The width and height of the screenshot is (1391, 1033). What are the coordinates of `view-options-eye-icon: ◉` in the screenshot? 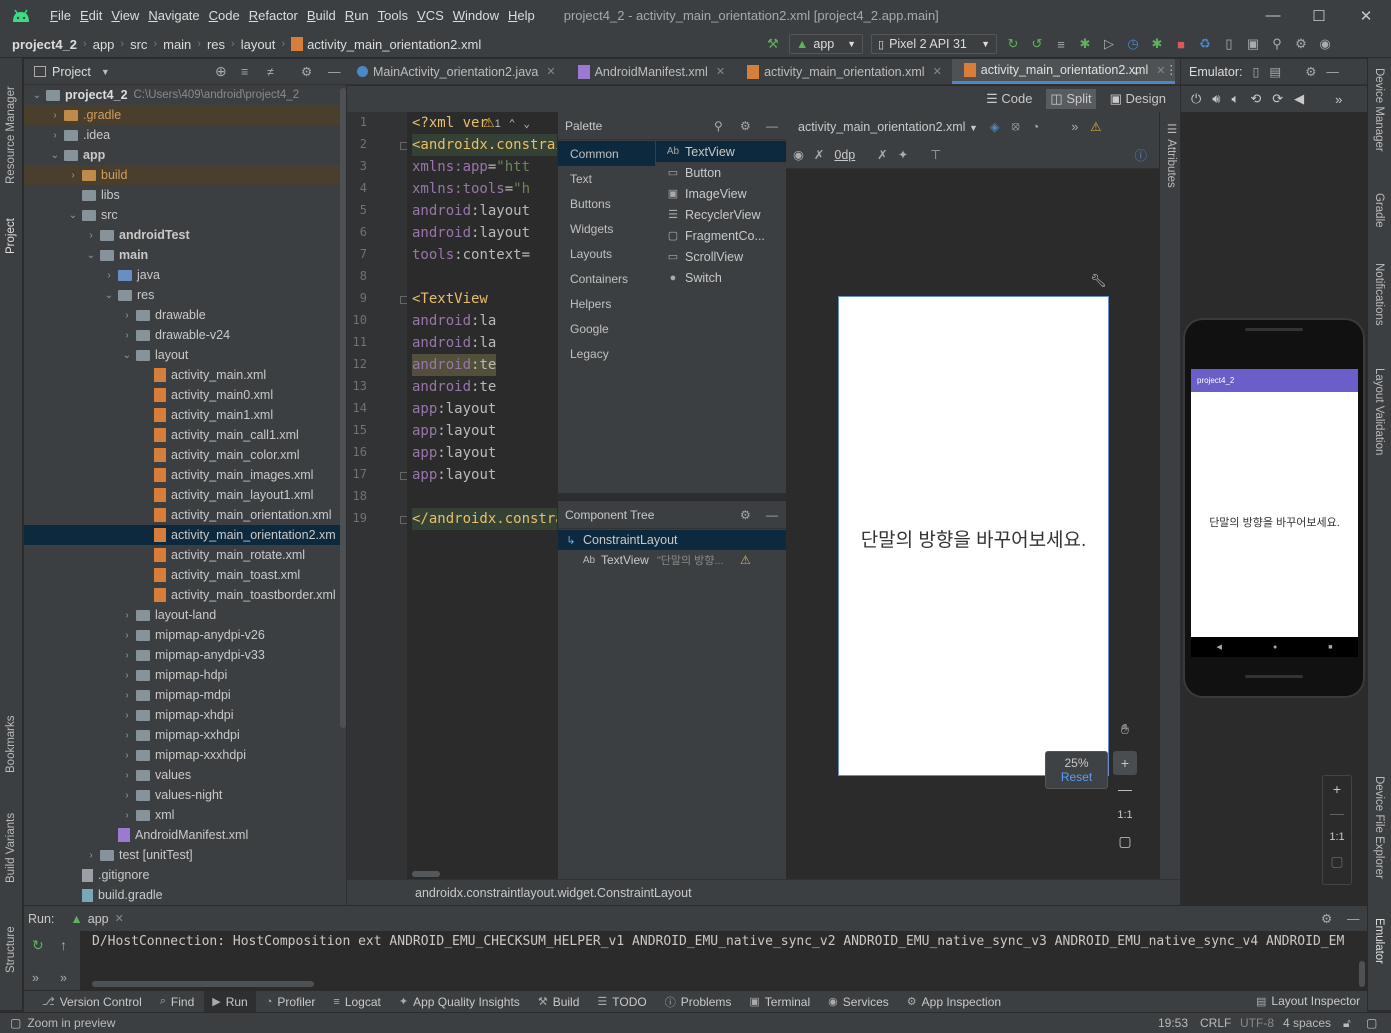 It's located at (798, 154).